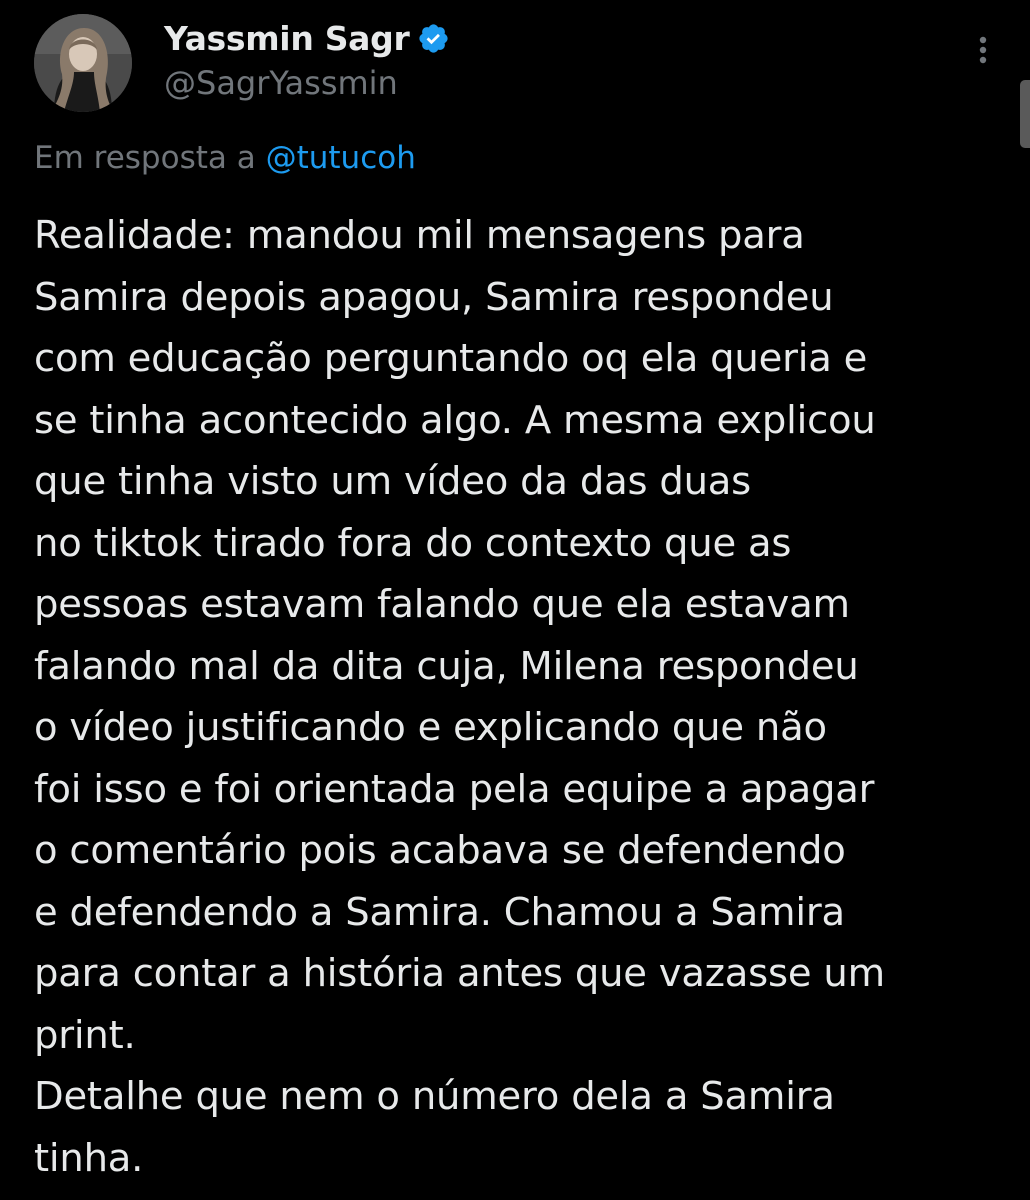 This screenshot has width=1030, height=1200. I want to click on author-handle: @SagrYassmin, so click(281, 83).